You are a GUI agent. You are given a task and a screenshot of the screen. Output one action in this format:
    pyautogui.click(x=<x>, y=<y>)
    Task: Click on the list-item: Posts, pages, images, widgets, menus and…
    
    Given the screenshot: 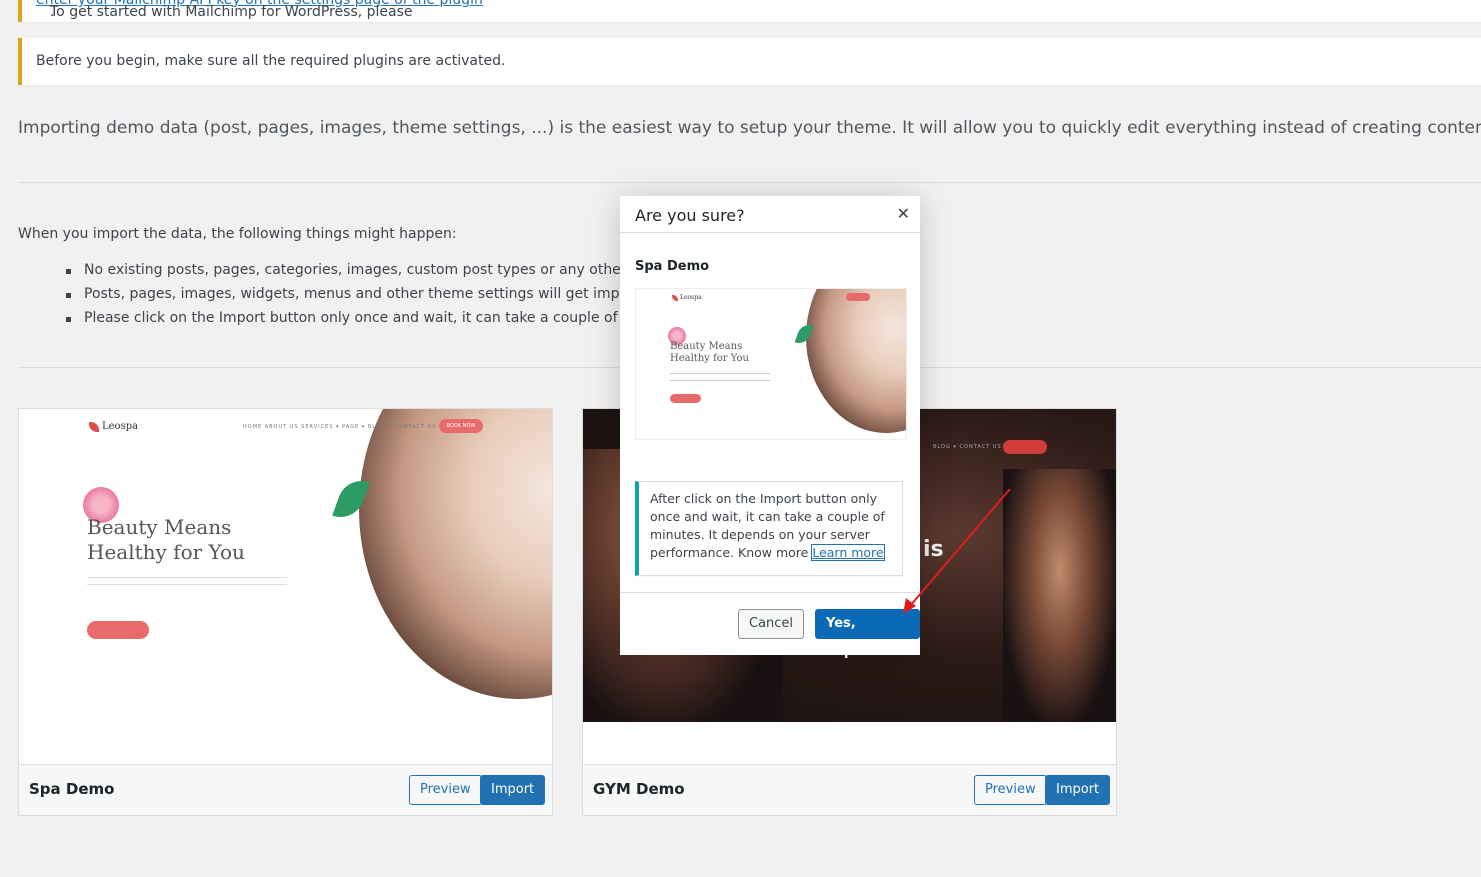 What is the action you would take?
    pyautogui.click(x=364, y=298)
    